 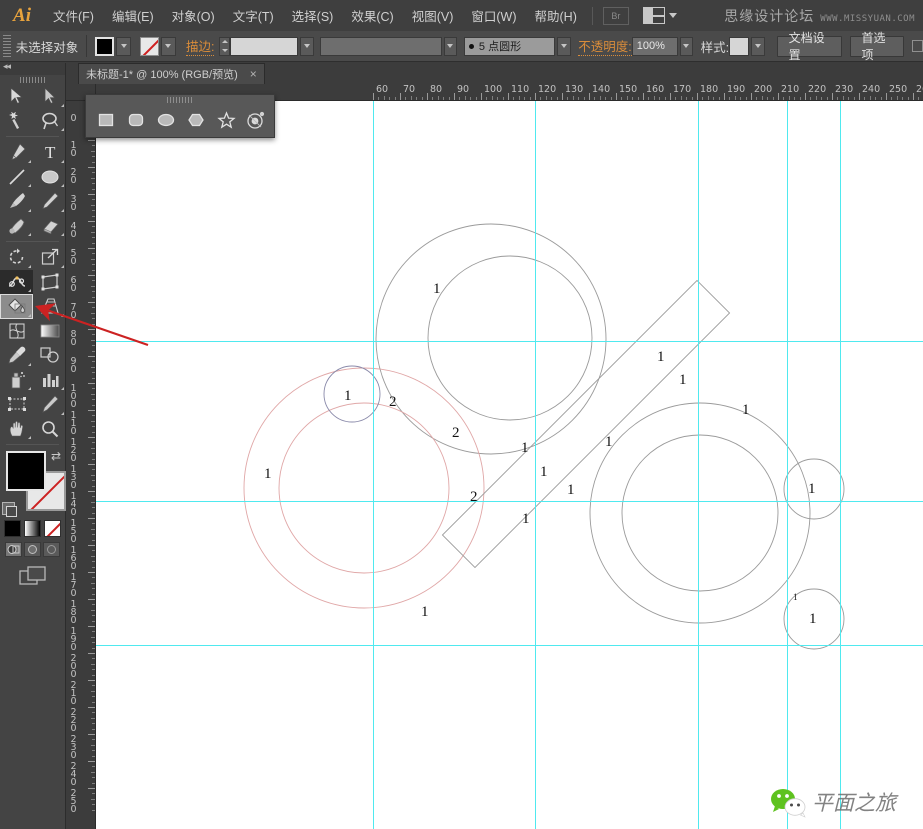 I want to click on menu-item-3: 文字(T), so click(x=253, y=15).